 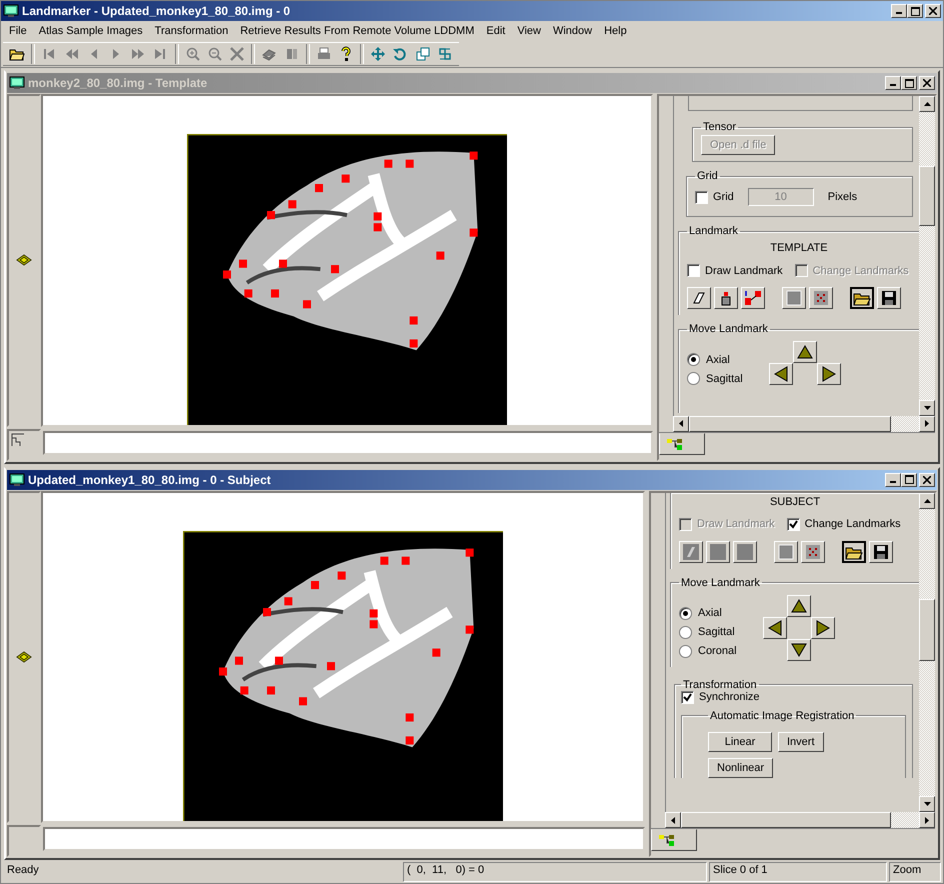 What do you see at coordinates (18, 439) in the screenshot?
I see `staircase-icon` at bounding box center [18, 439].